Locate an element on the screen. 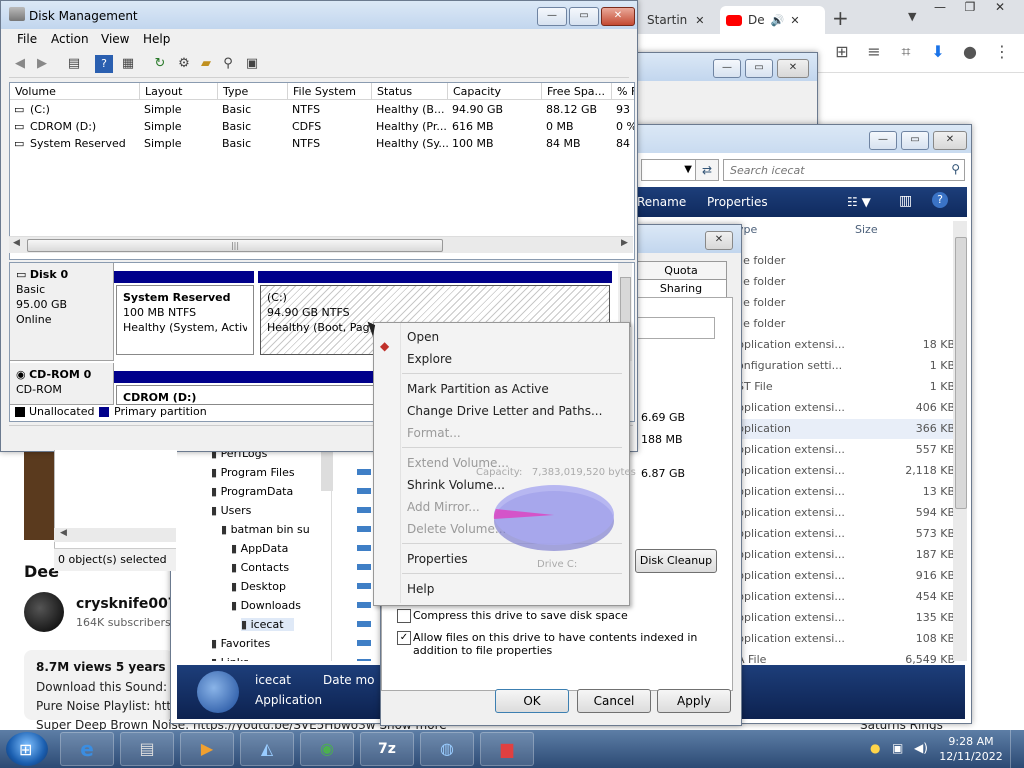  menu-item-open: Open is located at coordinates (423, 337).